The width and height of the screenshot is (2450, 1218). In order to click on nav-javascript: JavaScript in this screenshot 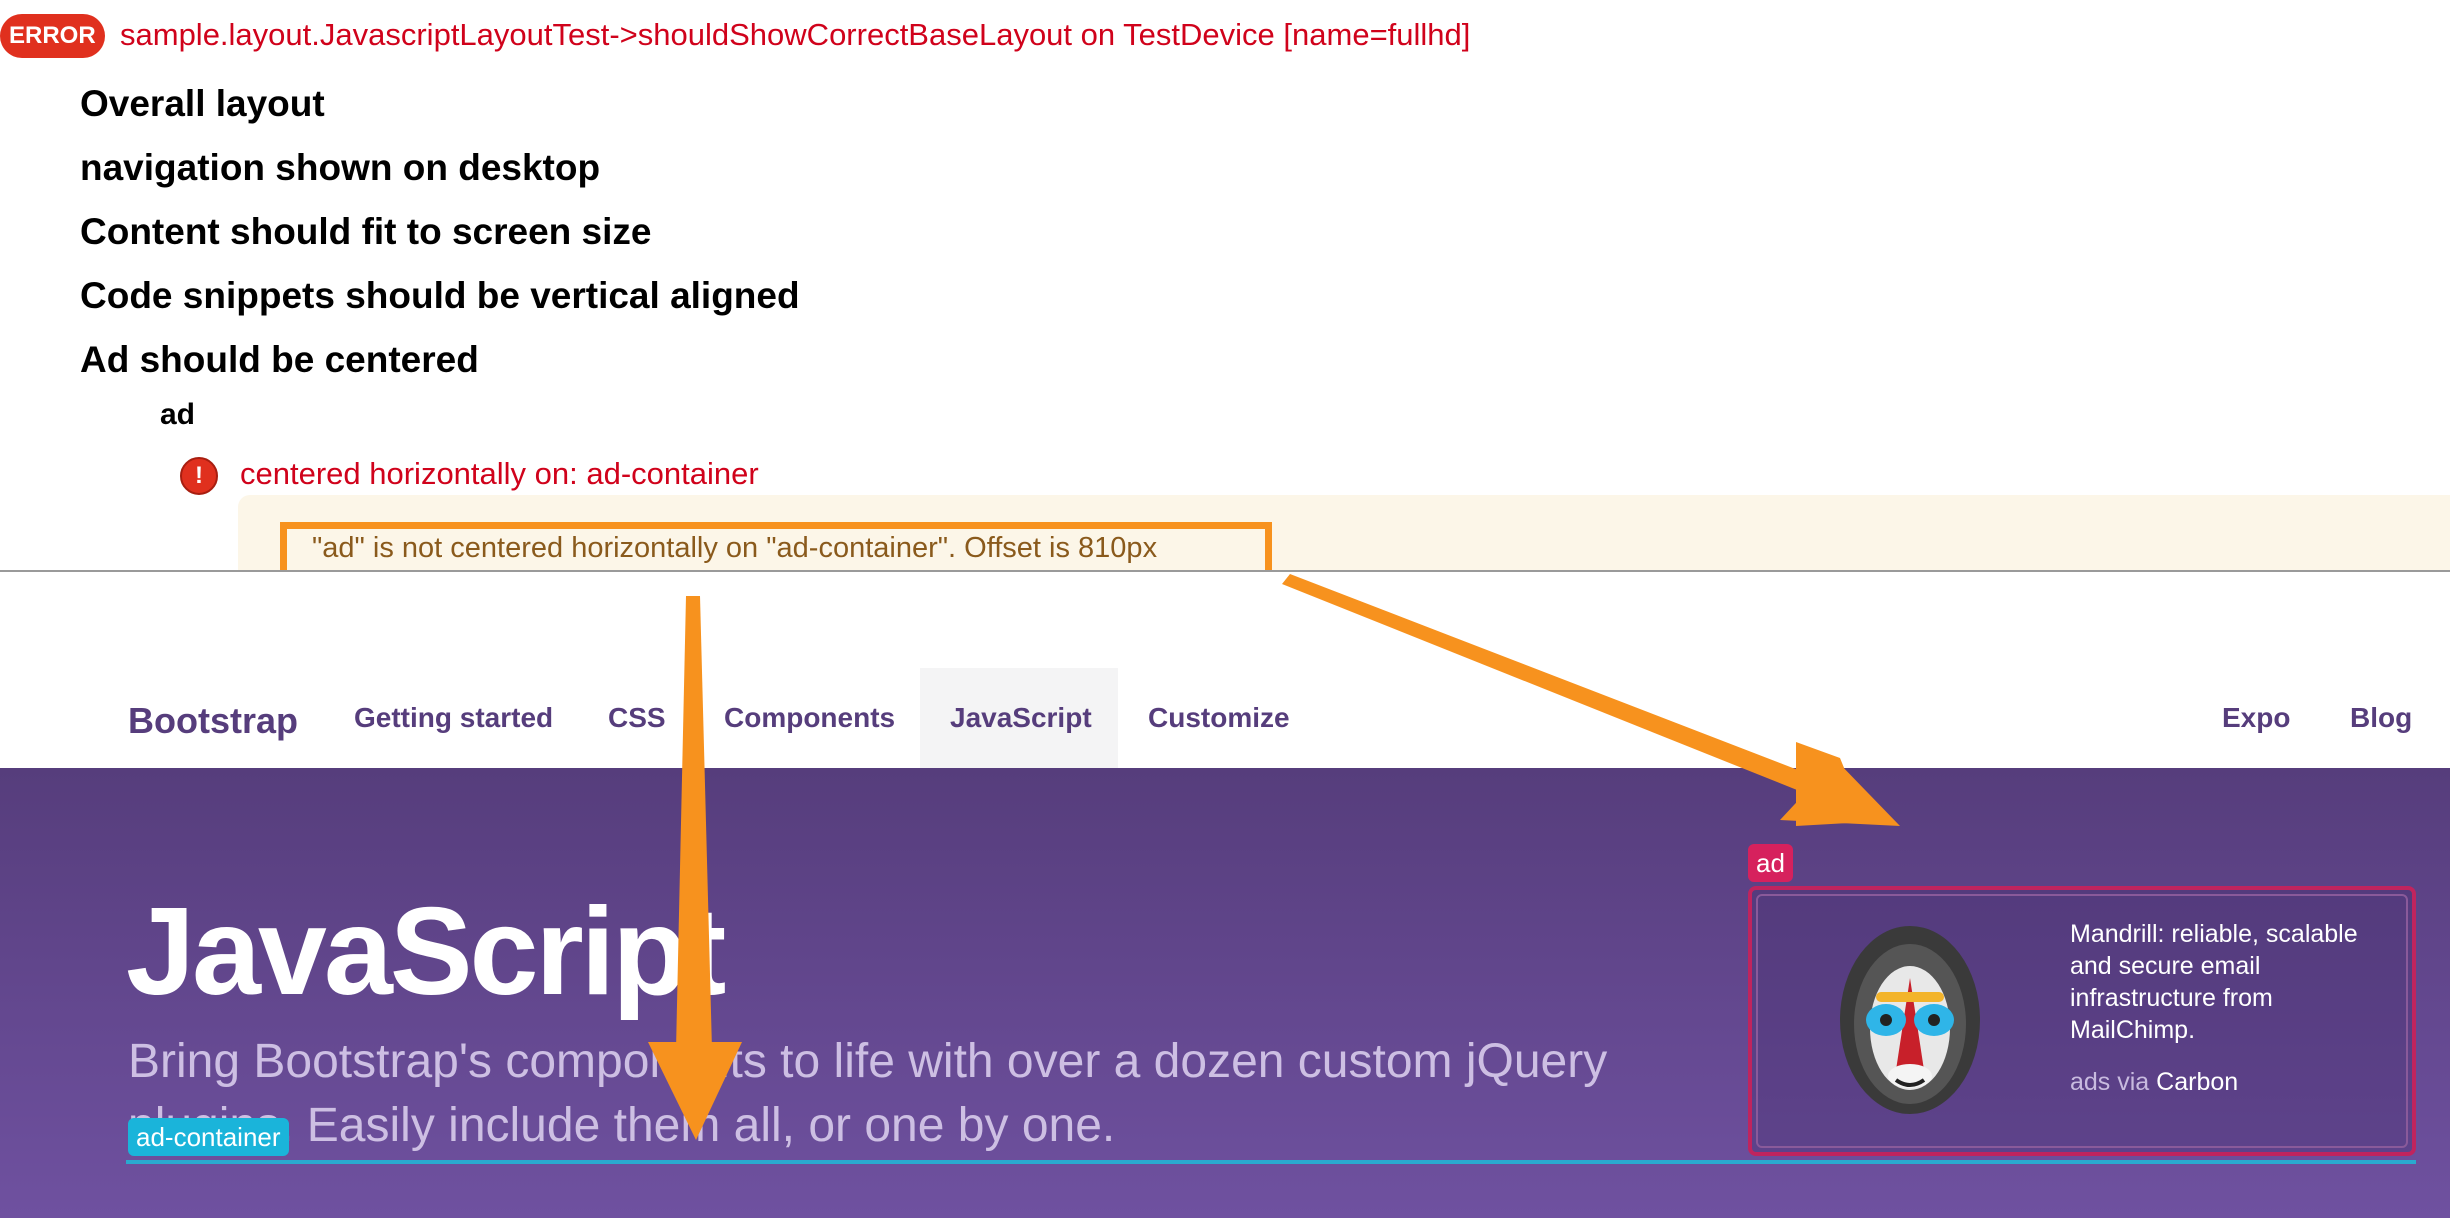, I will do `click(1021, 718)`.